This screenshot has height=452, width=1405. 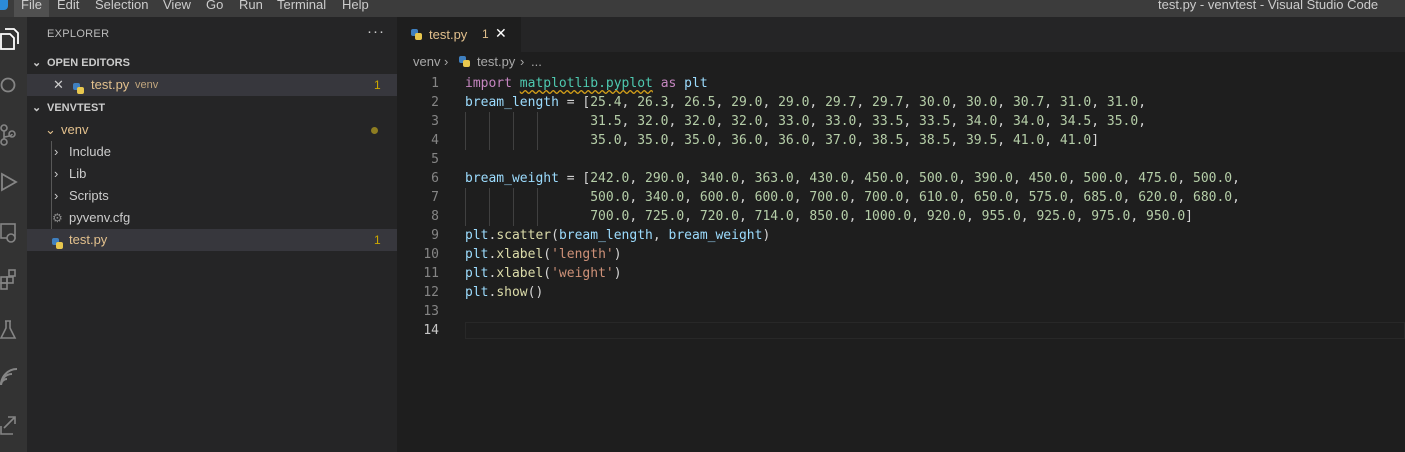 What do you see at coordinates (435, 197) in the screenshot?
I see `line-number: 7` at bounding box center [435, 197].